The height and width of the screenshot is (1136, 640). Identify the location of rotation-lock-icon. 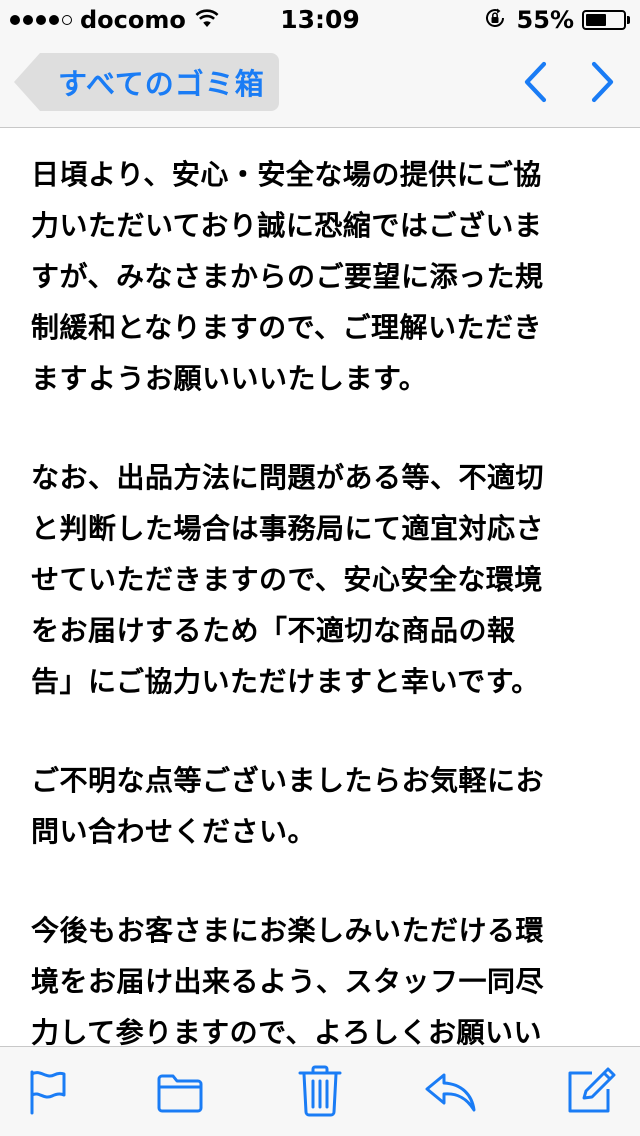
(495, 20).